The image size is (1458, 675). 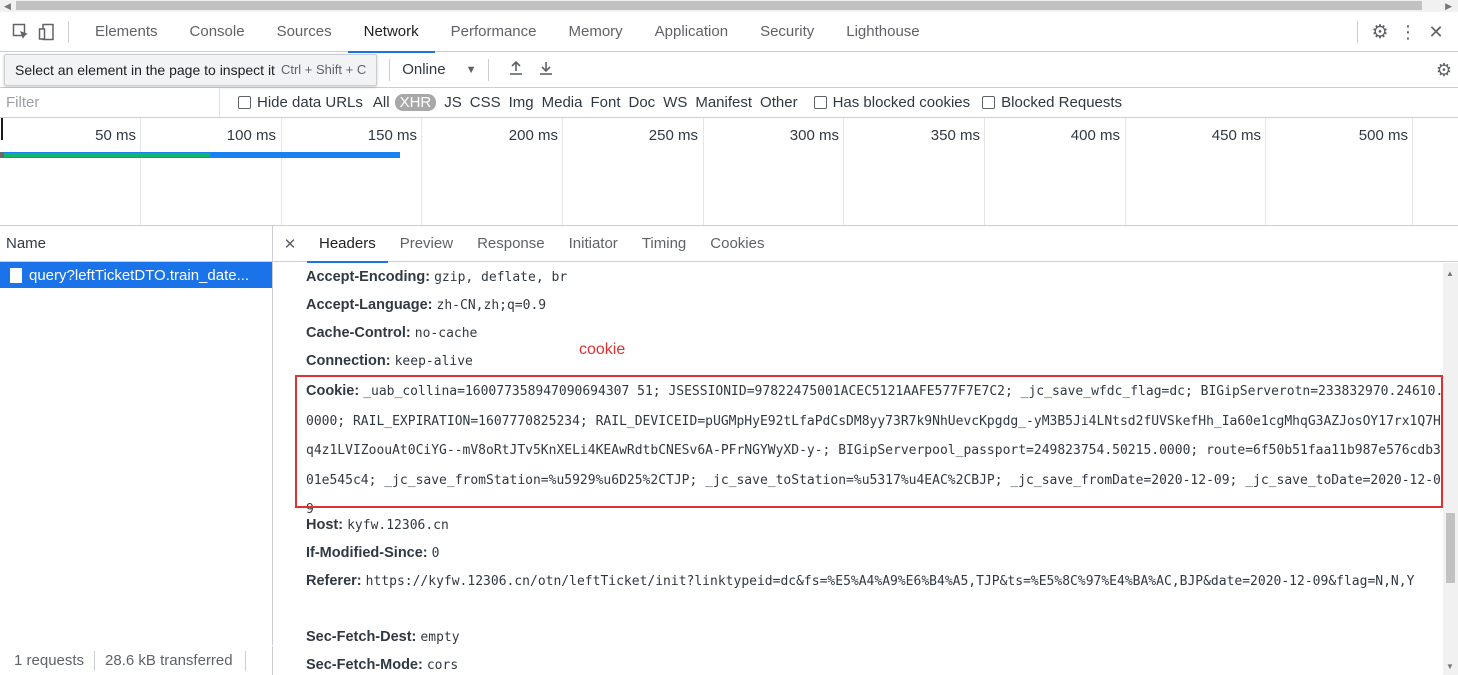 What do you see at coordinates (49, 660) in the screenshot?
I see `request-count: 1 requests` at bounding box center [49, 660].